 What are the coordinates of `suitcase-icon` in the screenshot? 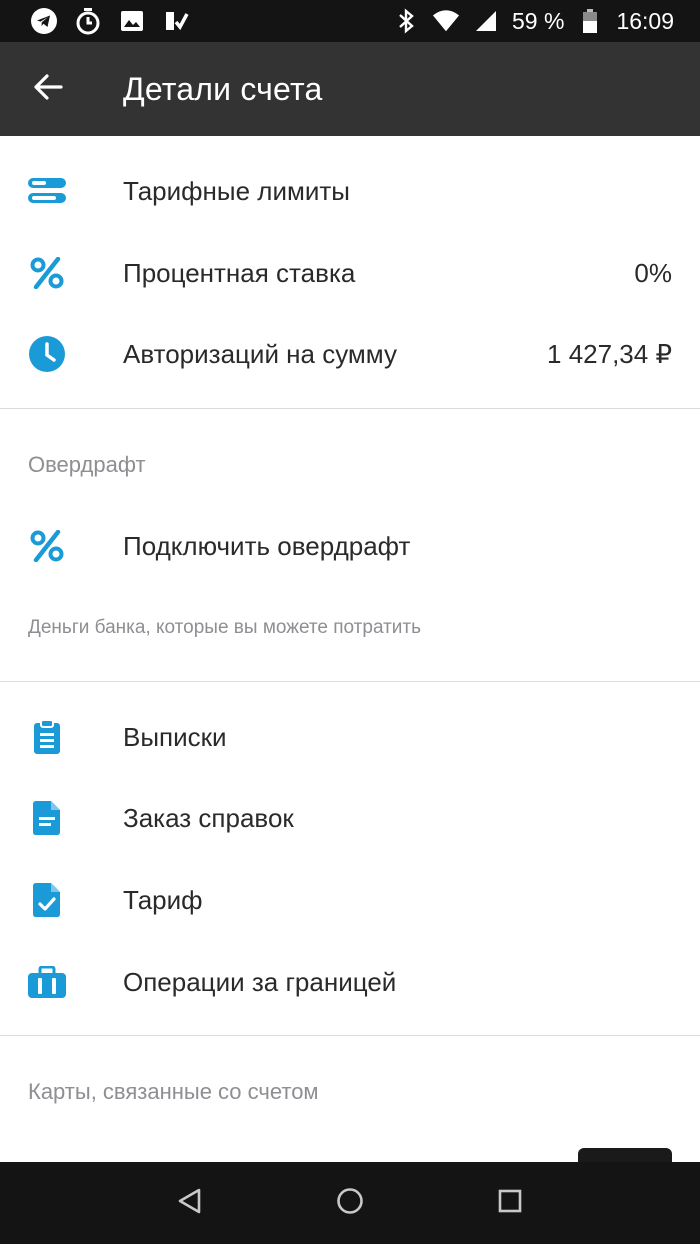 It's located at (47, 982).